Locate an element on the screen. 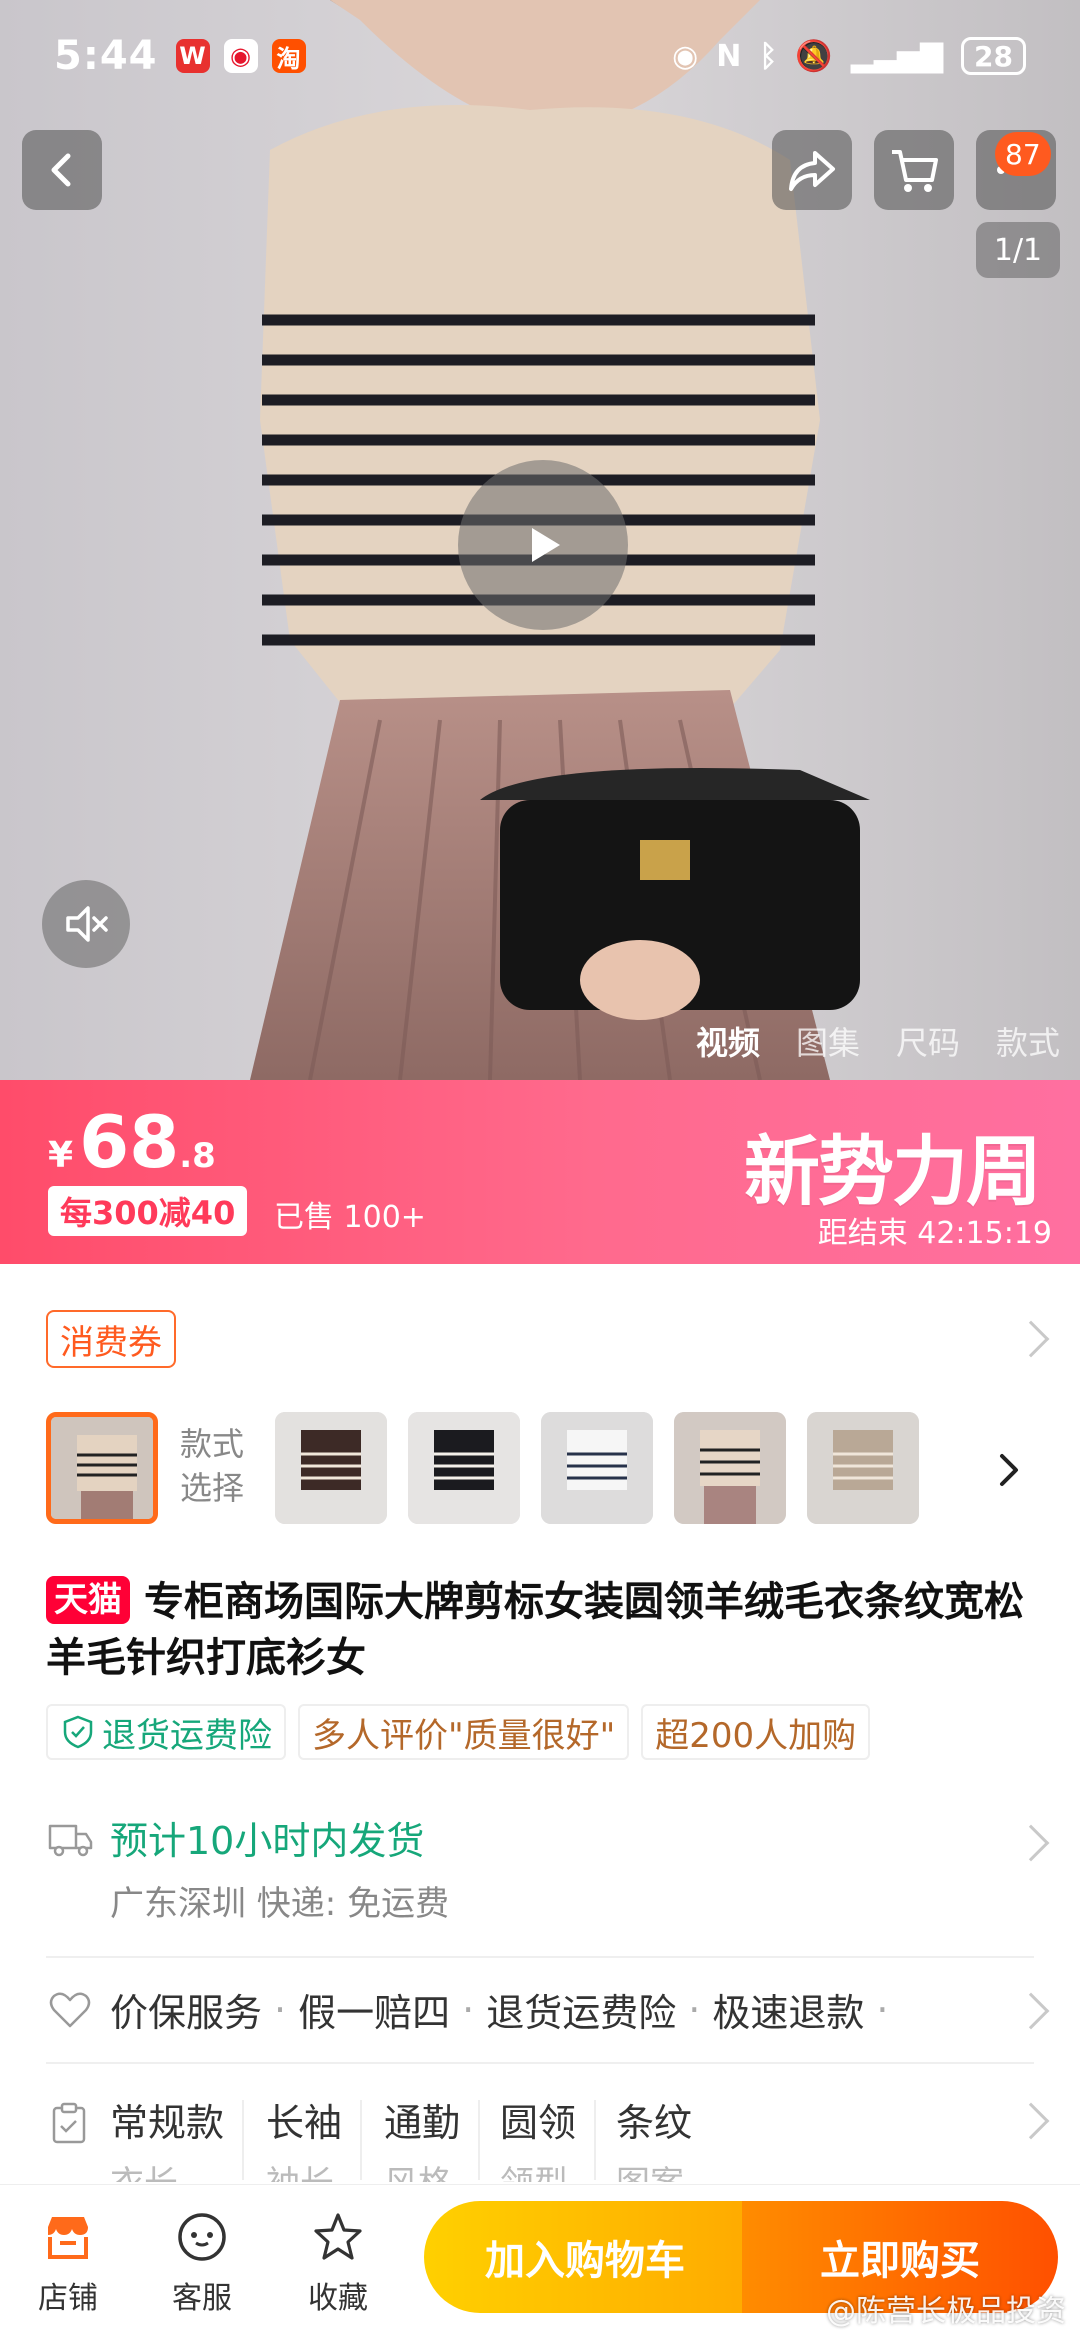  mute-toggle is located at coordinates (86, 924).